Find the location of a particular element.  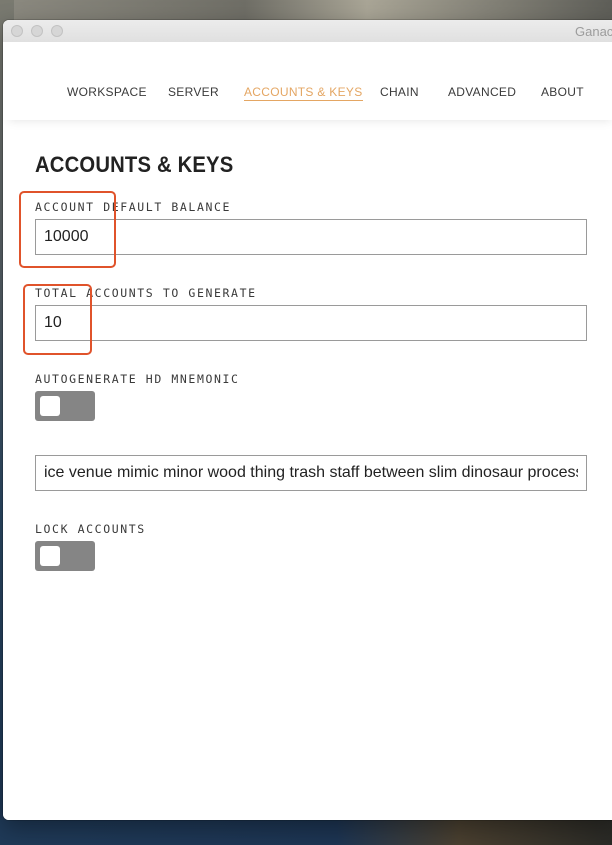

lock-accounts-toggle is located at coordinates (65, 556).